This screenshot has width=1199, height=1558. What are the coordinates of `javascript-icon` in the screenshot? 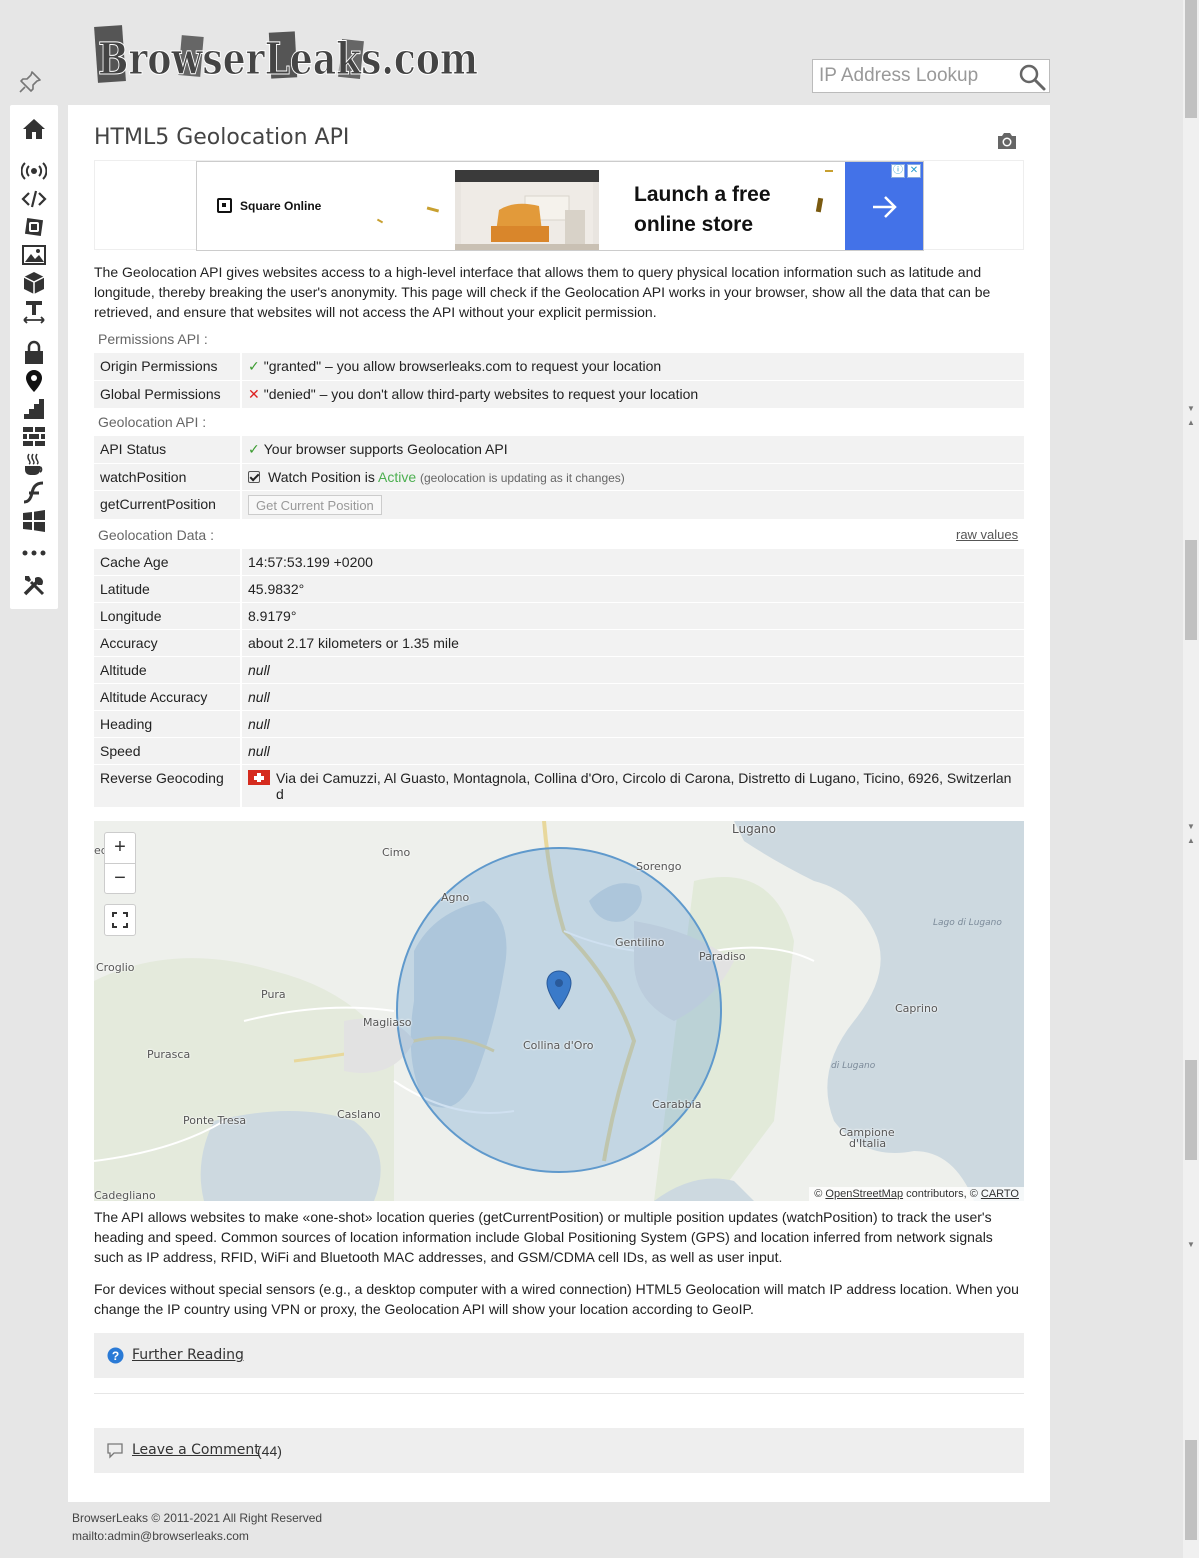 It's located at (34, 199).